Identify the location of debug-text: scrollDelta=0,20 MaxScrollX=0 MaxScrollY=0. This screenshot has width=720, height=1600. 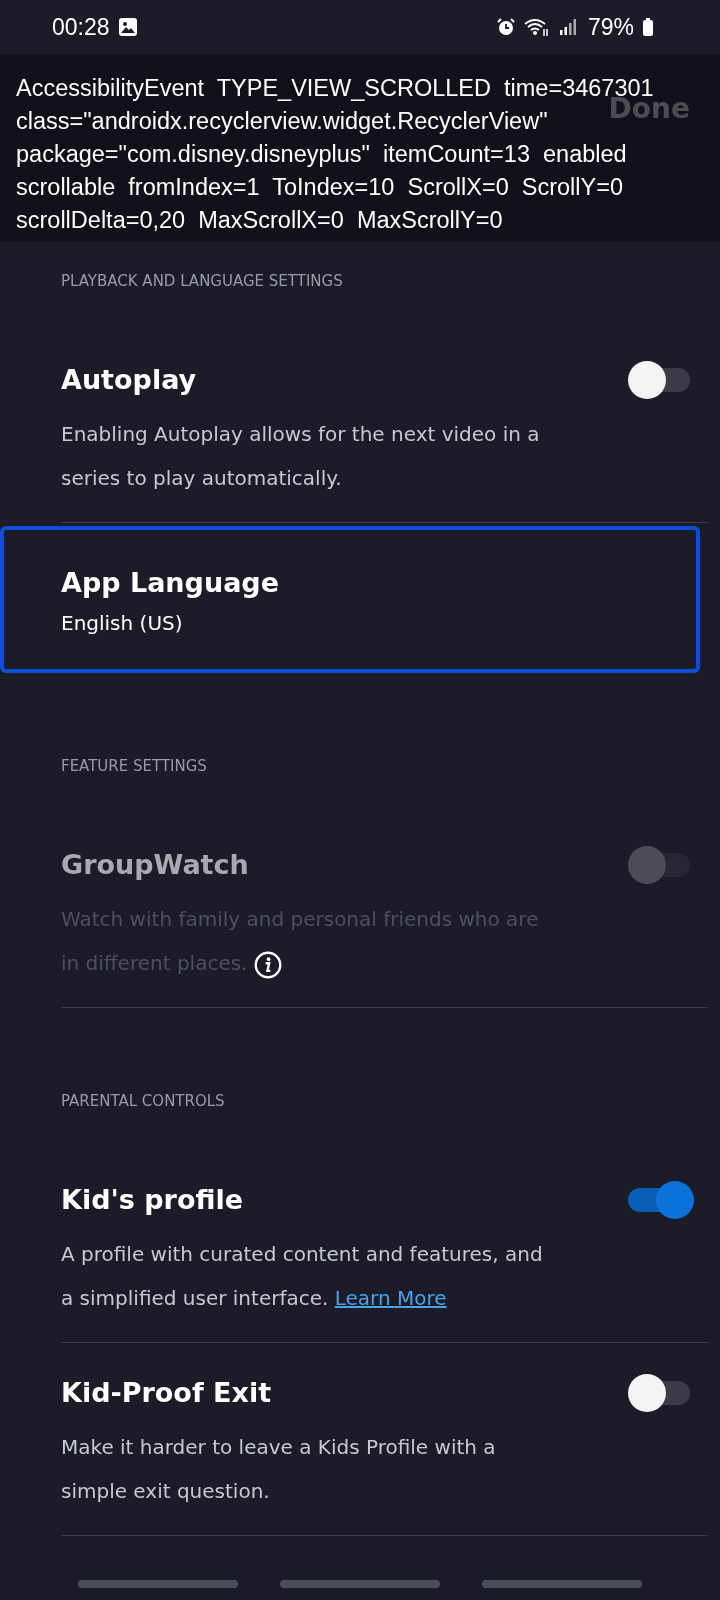
(259, 220).